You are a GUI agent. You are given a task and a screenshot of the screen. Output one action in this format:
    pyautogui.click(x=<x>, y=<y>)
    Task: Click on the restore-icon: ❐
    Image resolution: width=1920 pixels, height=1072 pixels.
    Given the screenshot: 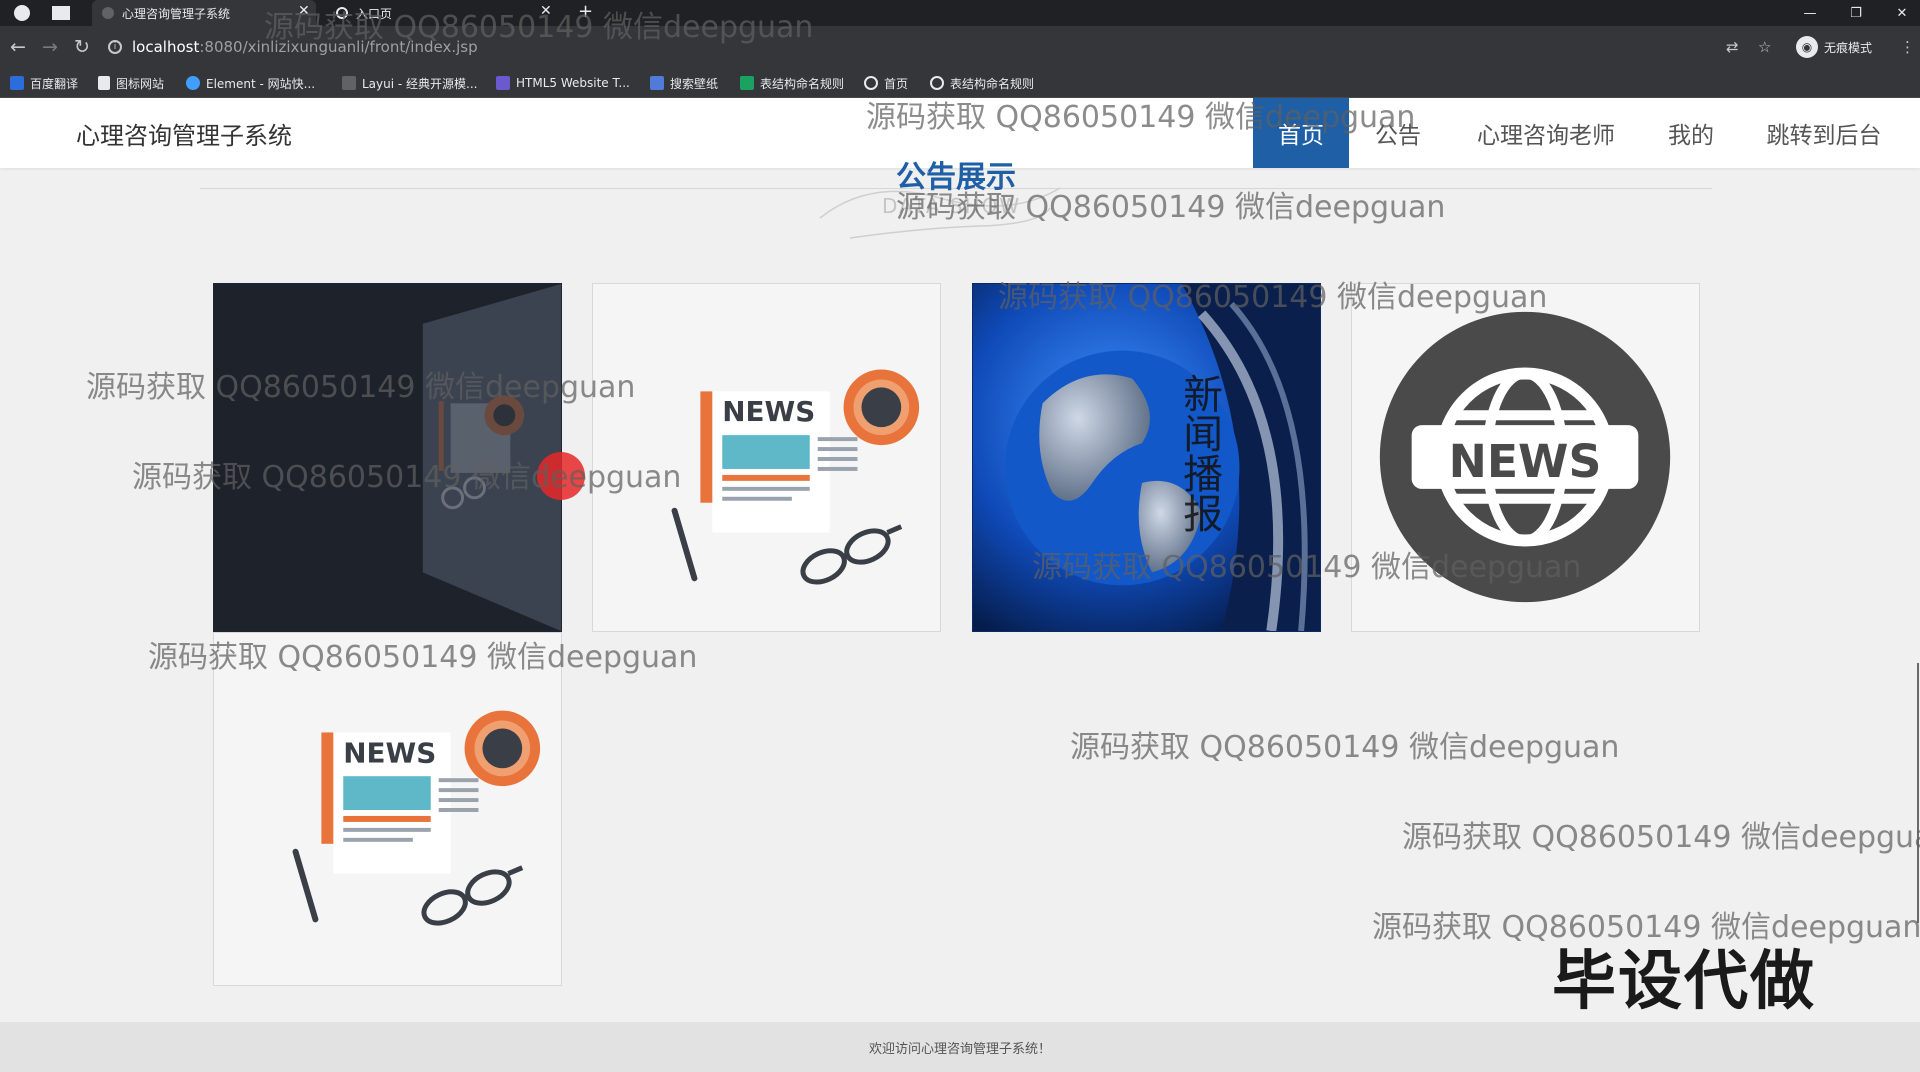 What is the action you would take?
    pyautogui.click(x=1856, y=13)
    